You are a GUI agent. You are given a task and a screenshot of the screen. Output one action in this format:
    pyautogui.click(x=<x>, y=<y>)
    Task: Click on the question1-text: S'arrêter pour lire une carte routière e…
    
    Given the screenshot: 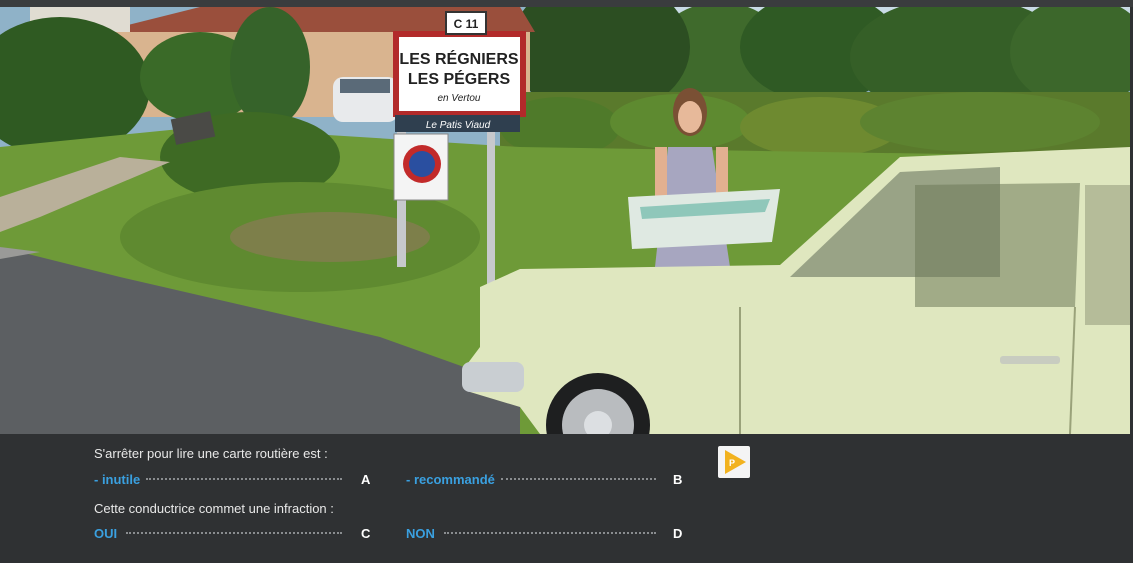 What is the action you would take?
    pyautogui.click(x=211, y=453)
    